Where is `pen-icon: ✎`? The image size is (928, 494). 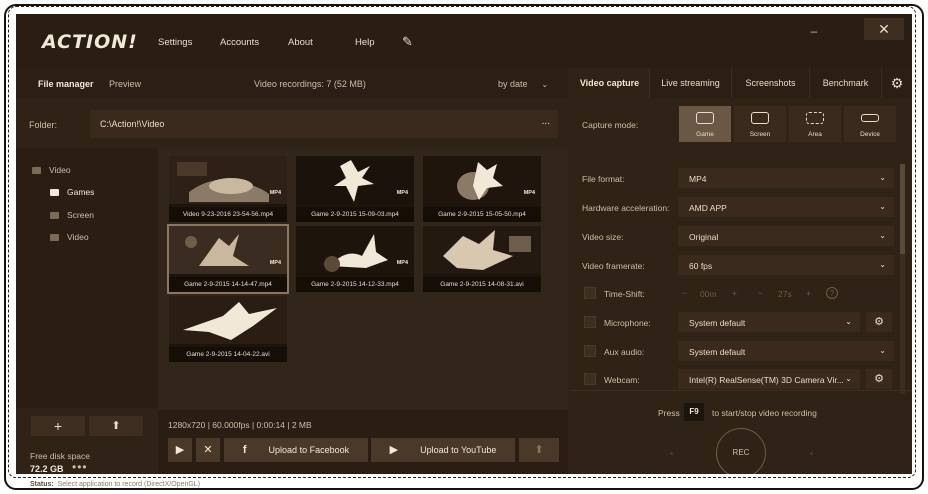 pen-icon: ✎ is located at coordinates (407, 42).